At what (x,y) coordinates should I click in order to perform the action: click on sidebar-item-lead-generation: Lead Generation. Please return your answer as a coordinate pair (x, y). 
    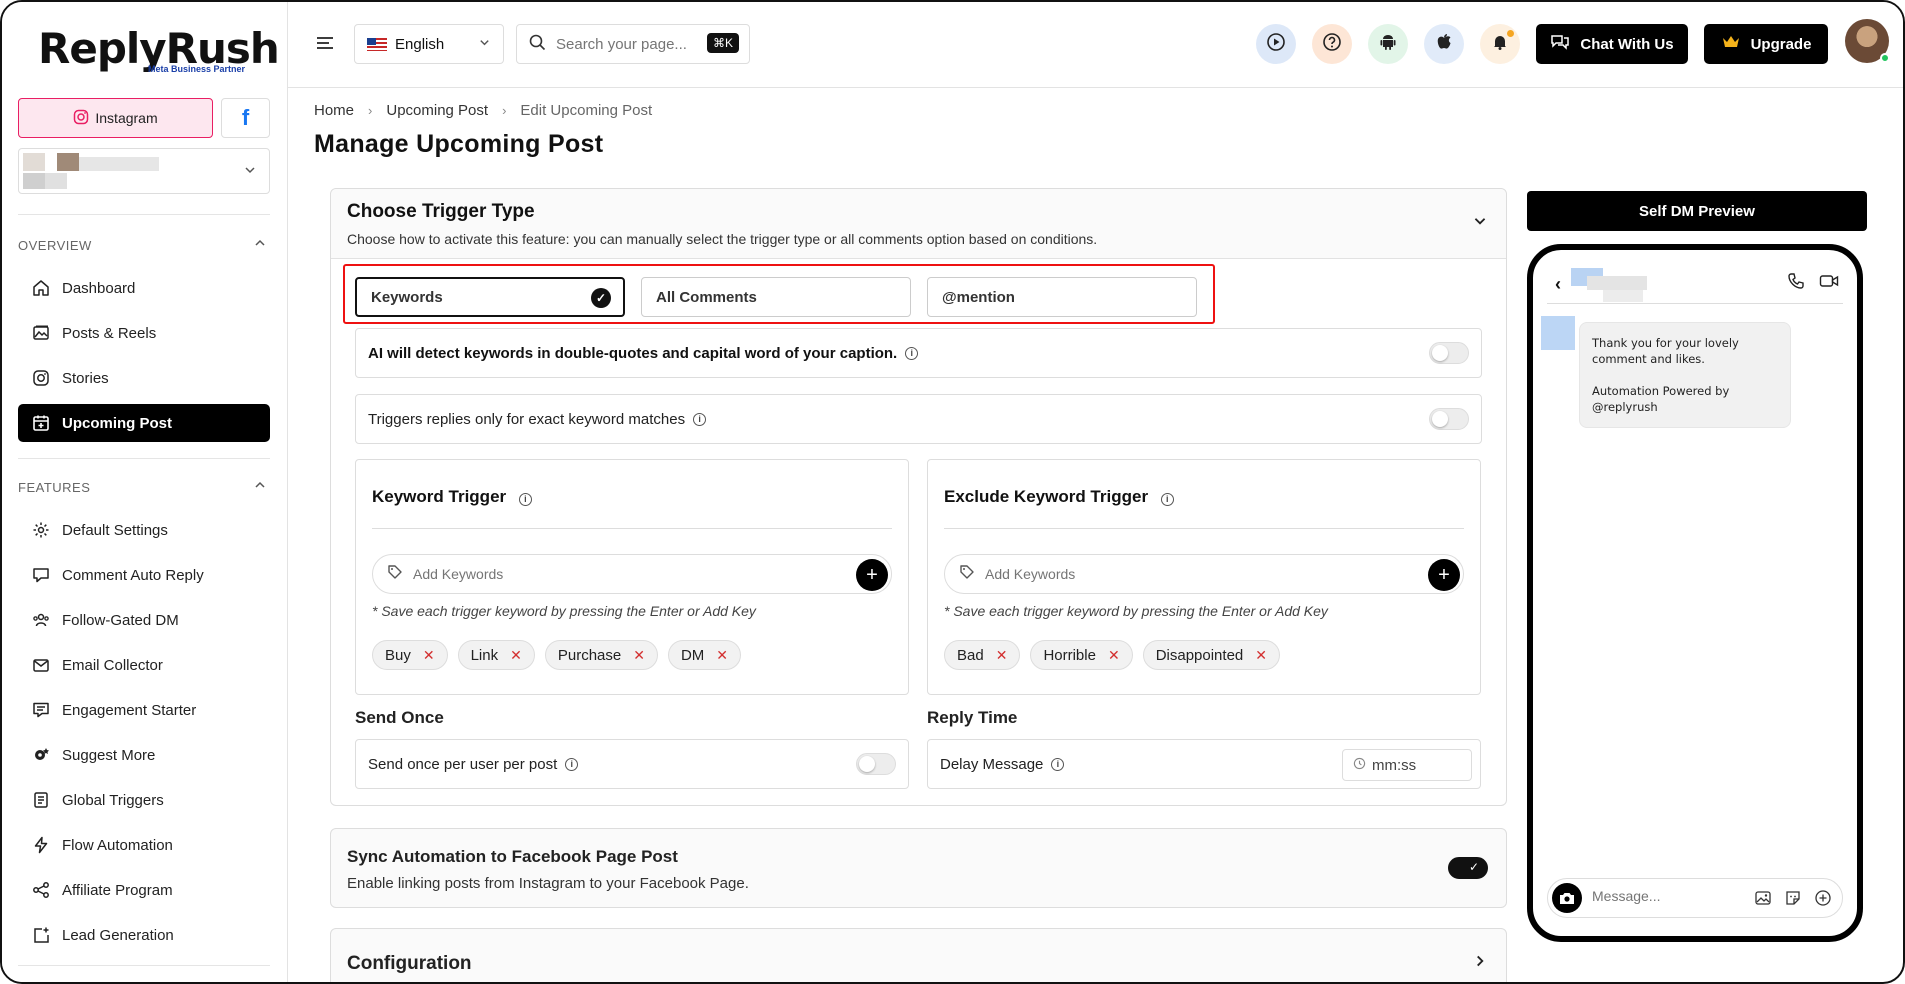
    Looking at the image, I should click on (144, 935).